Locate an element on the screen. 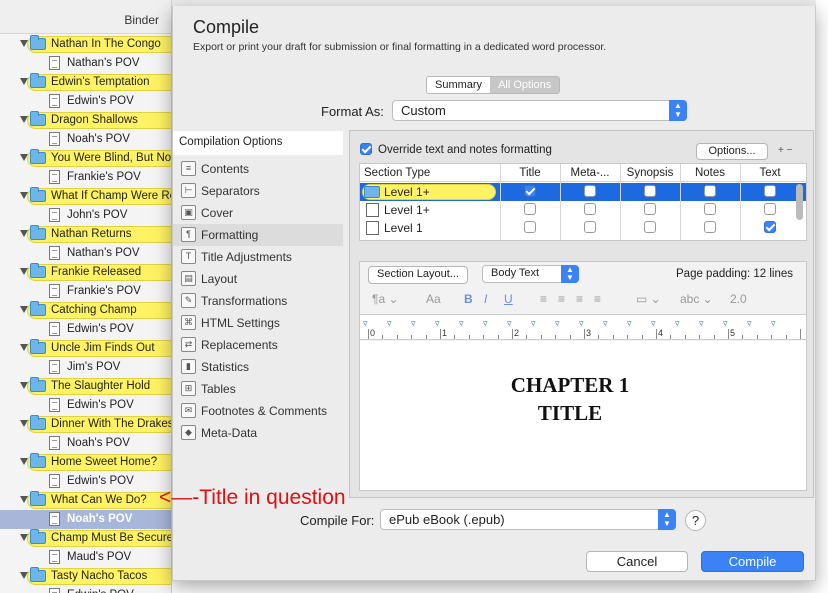 This screenshot has height=593, width=828. align-left-icon: ≡ is located at coordinates (543, 299).